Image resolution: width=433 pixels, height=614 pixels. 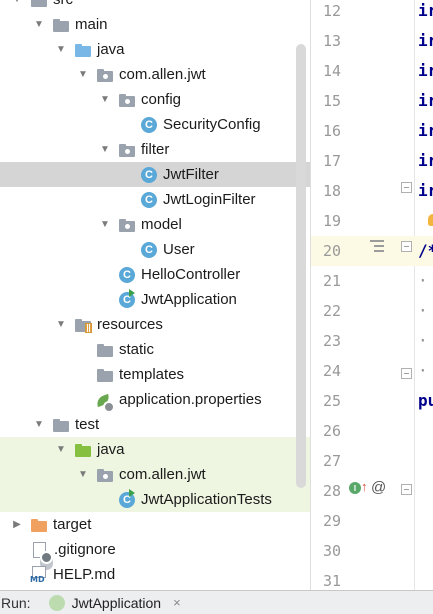 What do you see at coordinates (372, 41) in the screenshot?
I see `editor-line: 13 ir` at bounding box center [372, 41].